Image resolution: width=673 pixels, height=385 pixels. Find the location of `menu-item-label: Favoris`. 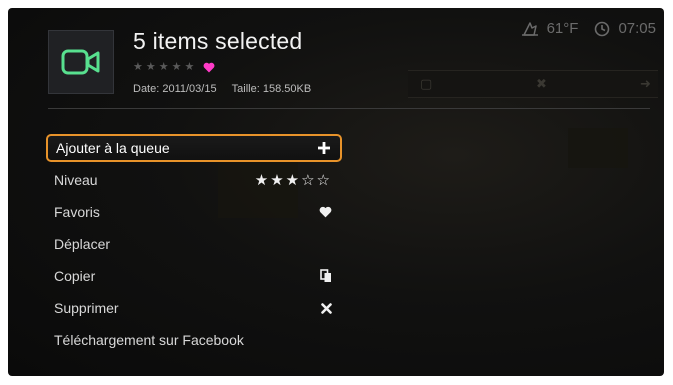

menu-item-label: Favoris is located at coordinates (77, 212).